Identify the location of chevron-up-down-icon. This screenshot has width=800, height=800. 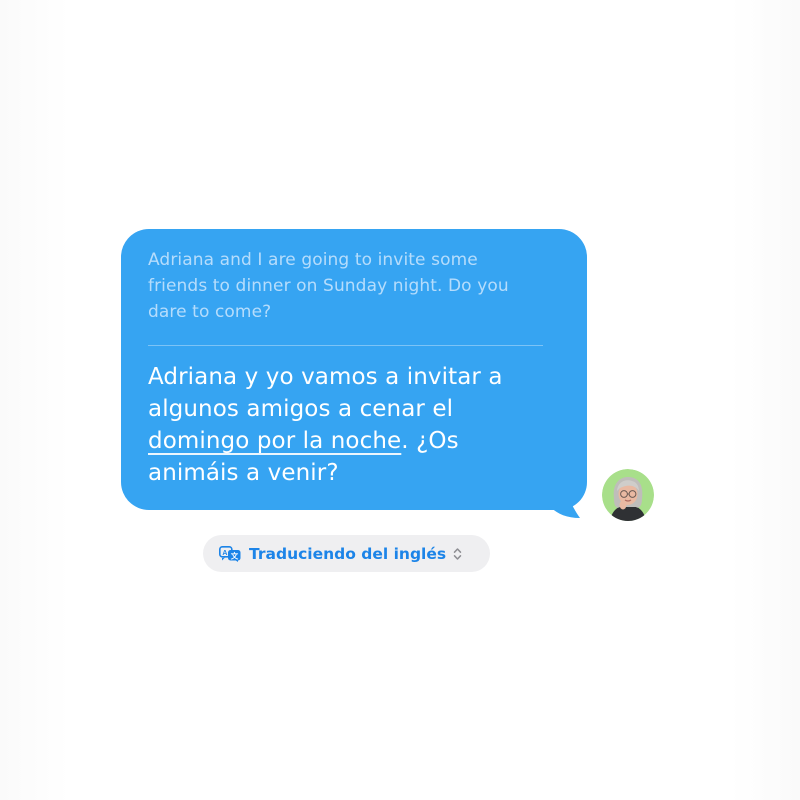
(457, 553).